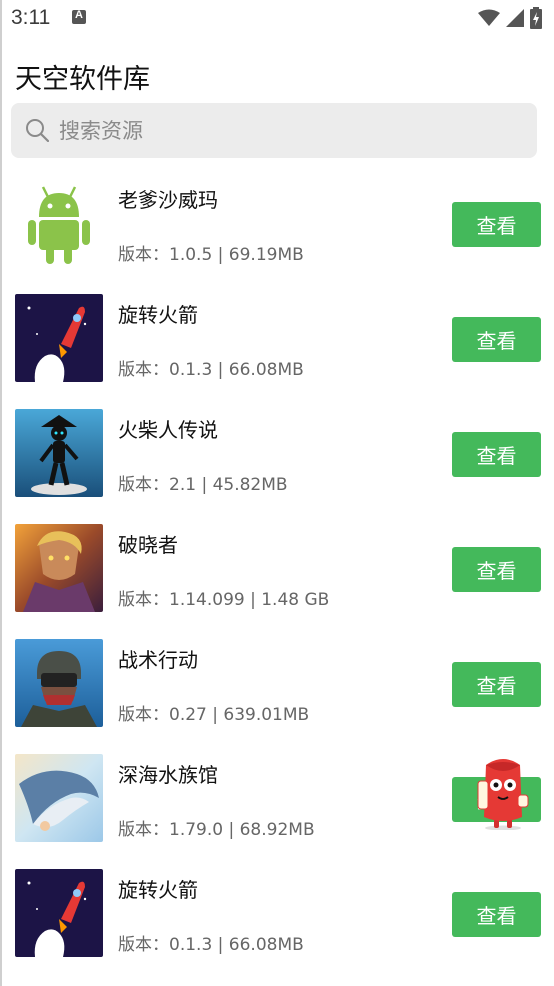  Describe the element at coordinates (31, 17) in the screenshot. I see `status-time: 3:11` at that location.